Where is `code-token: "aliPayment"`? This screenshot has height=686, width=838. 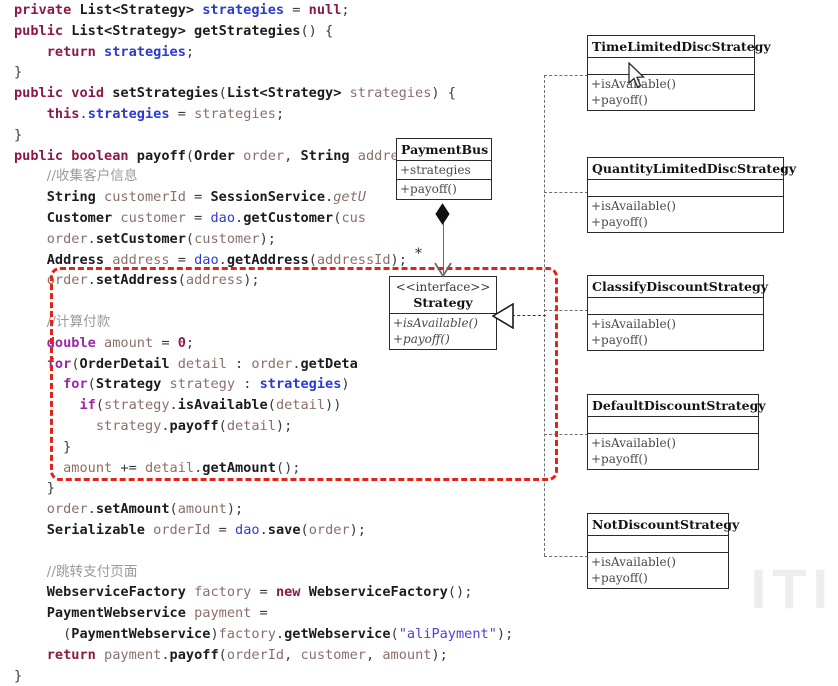 code-token: "aliPayment" is located at coordinates (448, 634).